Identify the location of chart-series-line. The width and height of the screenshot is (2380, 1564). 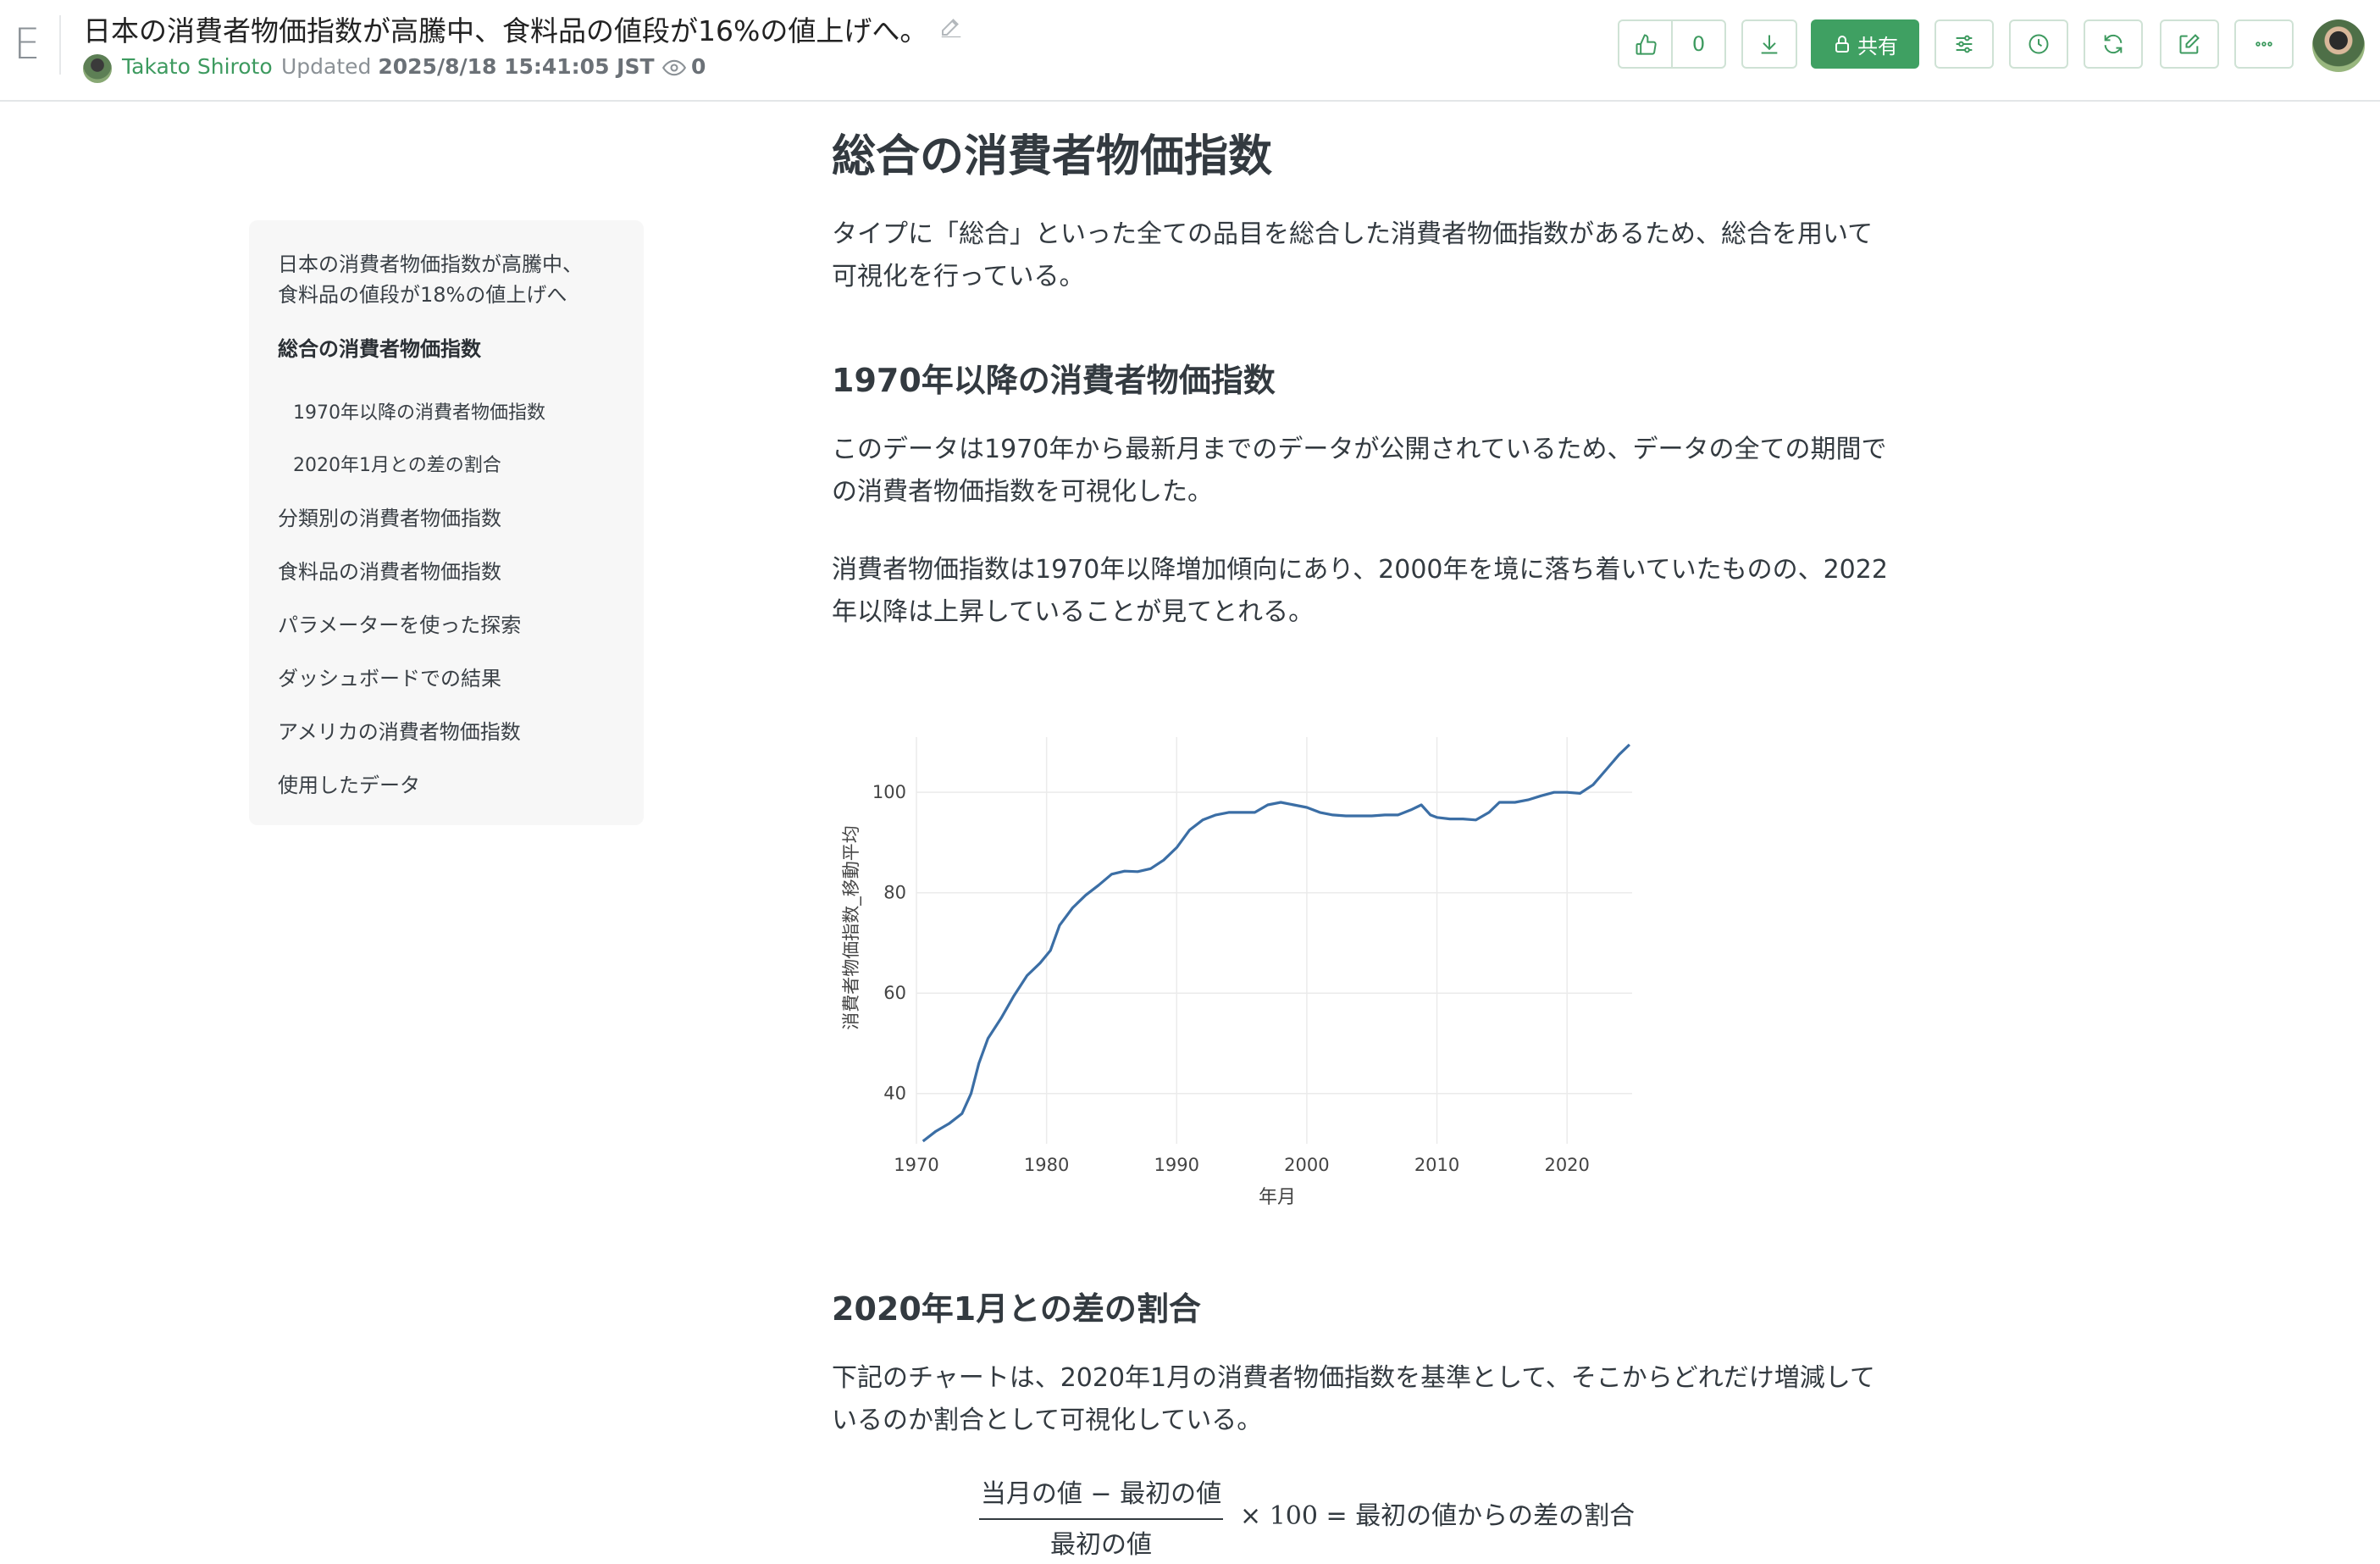
(1276, 943).